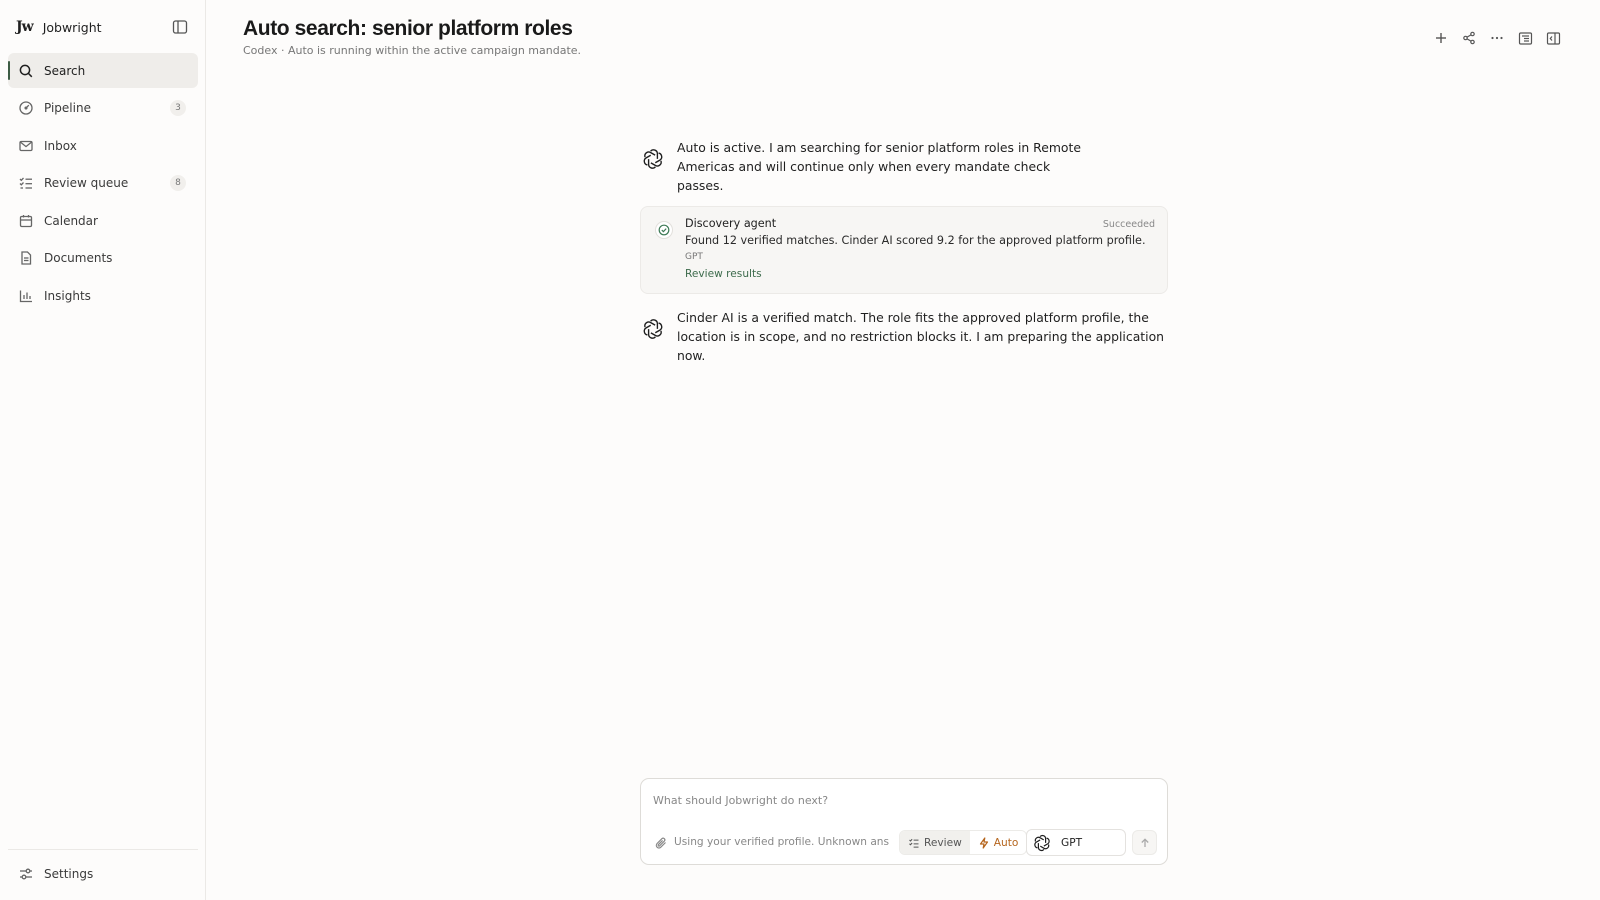  Describe the element at coordinates (664, 230) in the screenshot. I see `check-circle-icon` at that location.